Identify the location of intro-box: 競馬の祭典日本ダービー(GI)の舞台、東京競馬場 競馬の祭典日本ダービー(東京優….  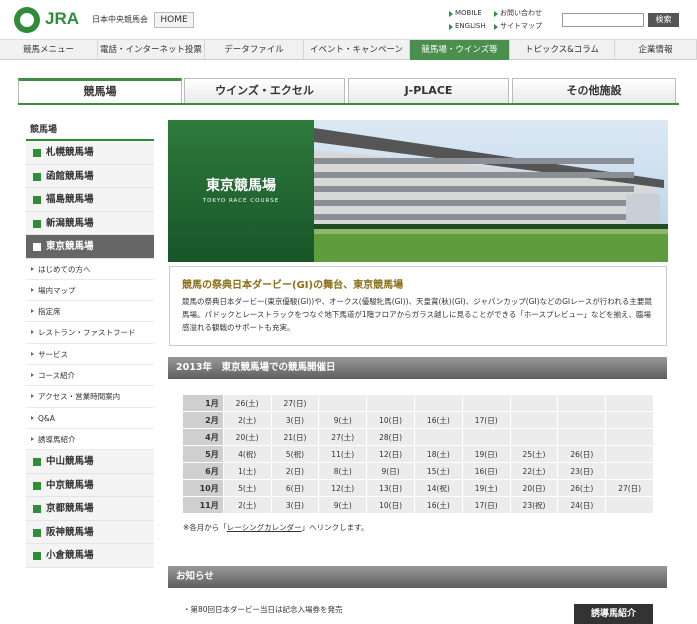
(418, 306).